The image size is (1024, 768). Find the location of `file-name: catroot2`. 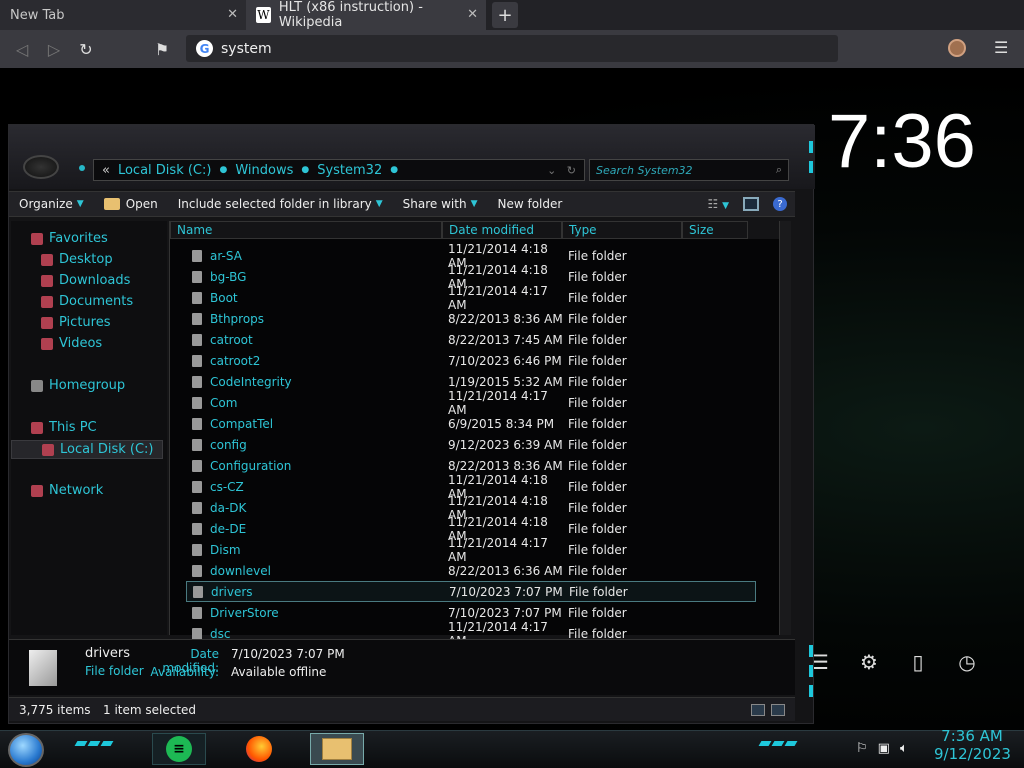

file-name: catroot2 is located at coordinates (235, 360).